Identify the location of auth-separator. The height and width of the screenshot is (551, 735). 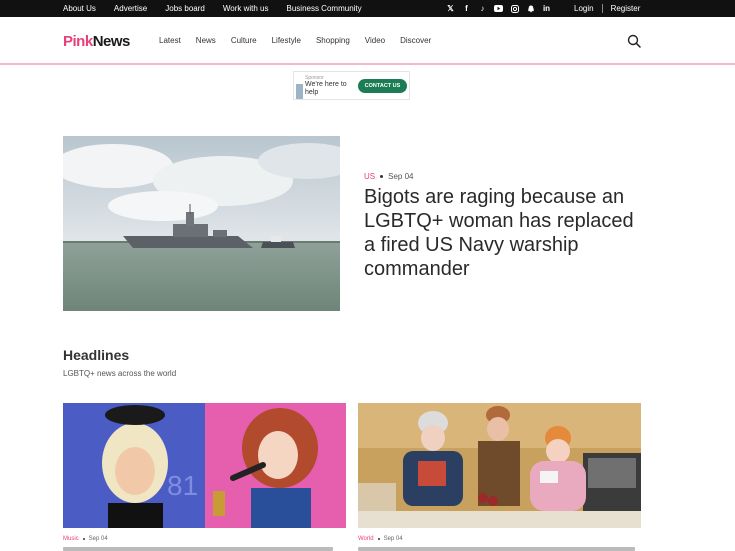
(602, 8).